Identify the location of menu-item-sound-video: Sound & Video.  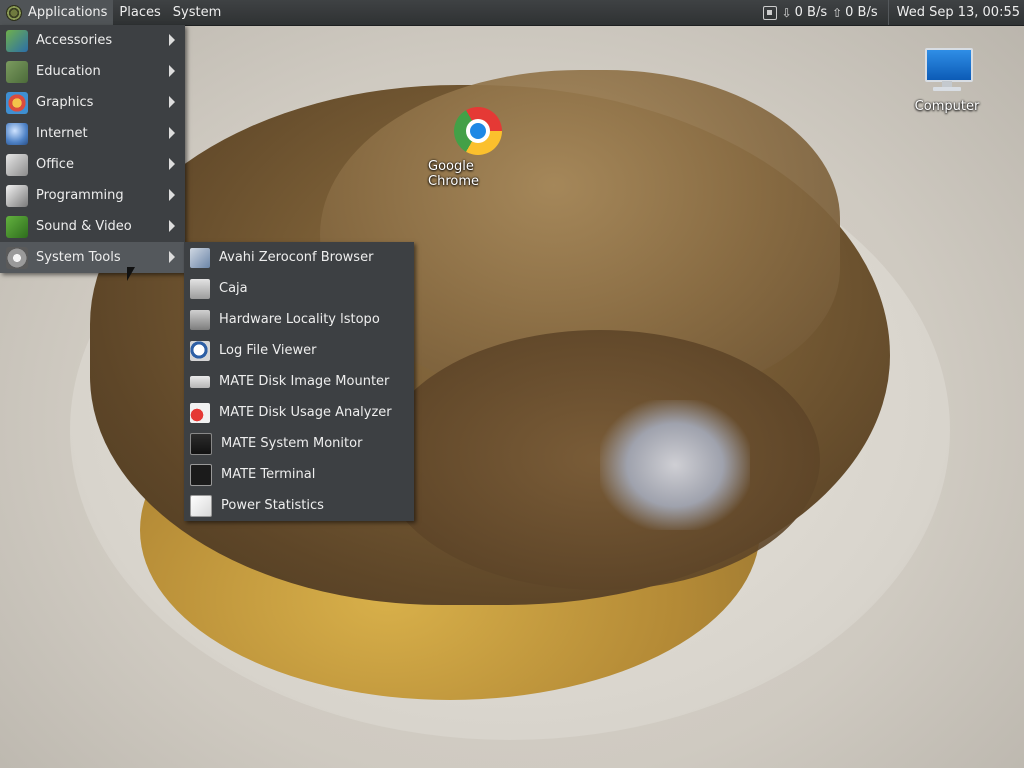
(92, 226).